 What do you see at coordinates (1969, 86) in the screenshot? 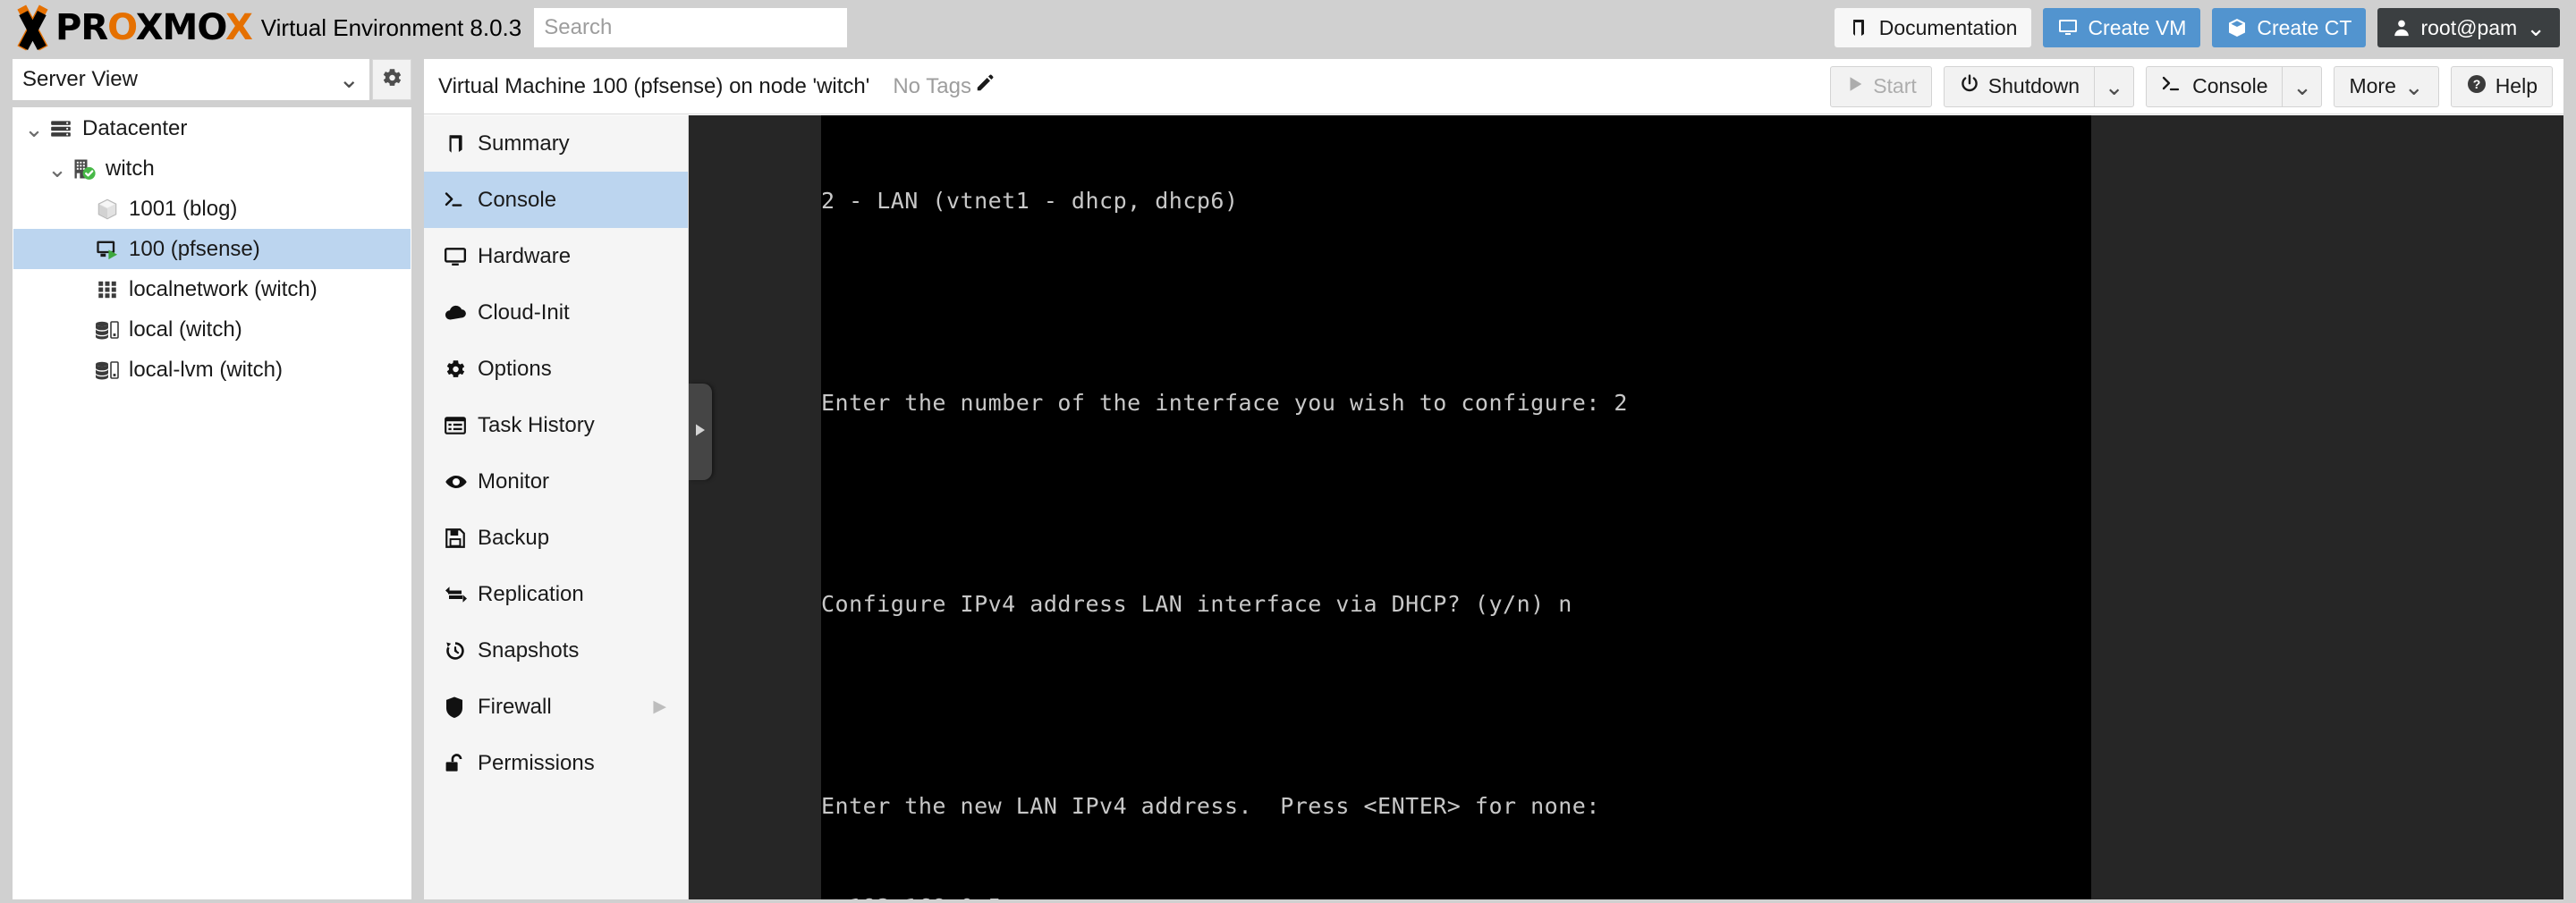
I see `power-icon` at bounding box center [1969, 86].